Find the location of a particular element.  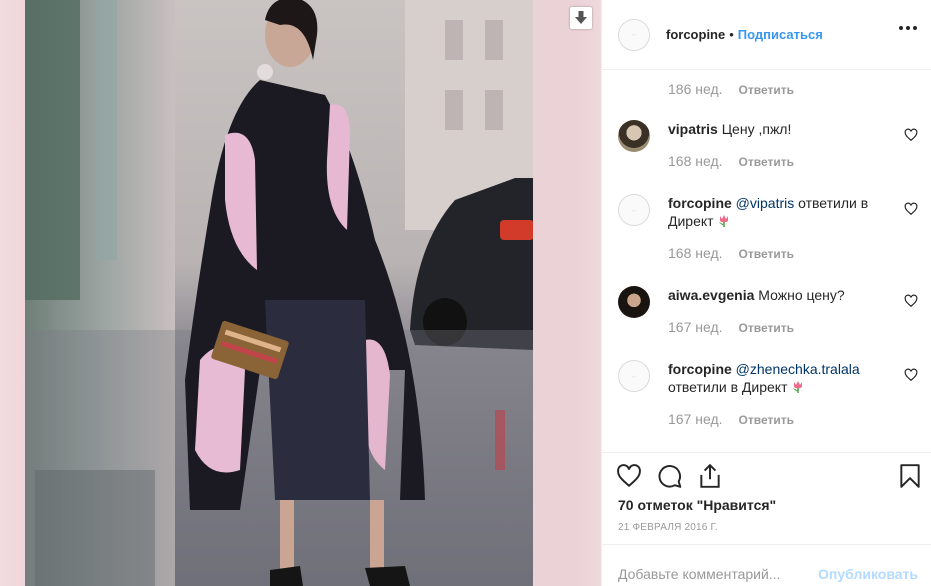

heart-icon is located at coordinates (629, 476).